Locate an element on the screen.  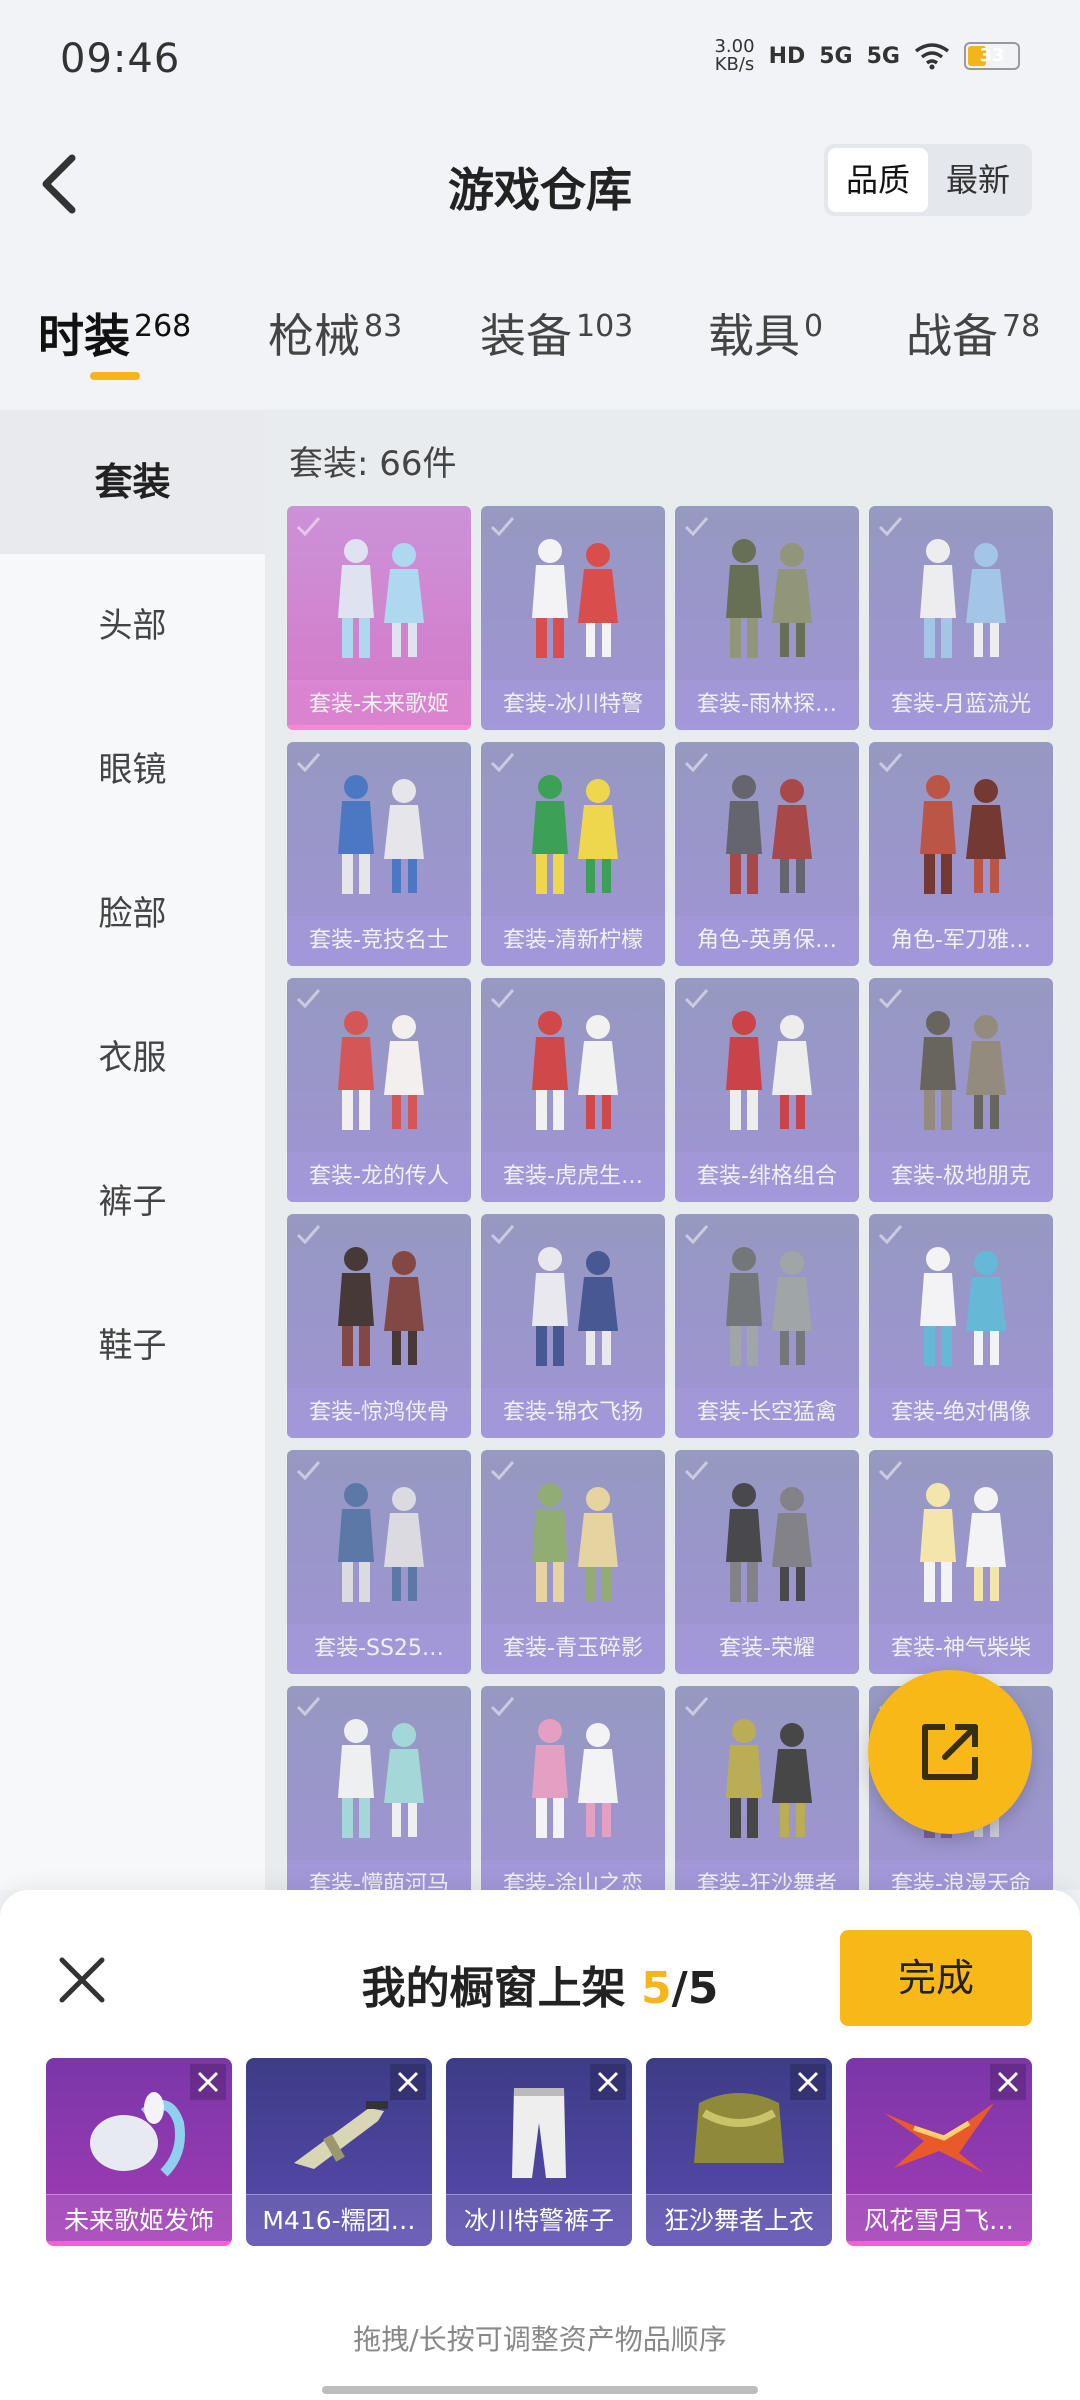
item-card: 套装-懵萌河马 is located at coordinates (379, 1788).